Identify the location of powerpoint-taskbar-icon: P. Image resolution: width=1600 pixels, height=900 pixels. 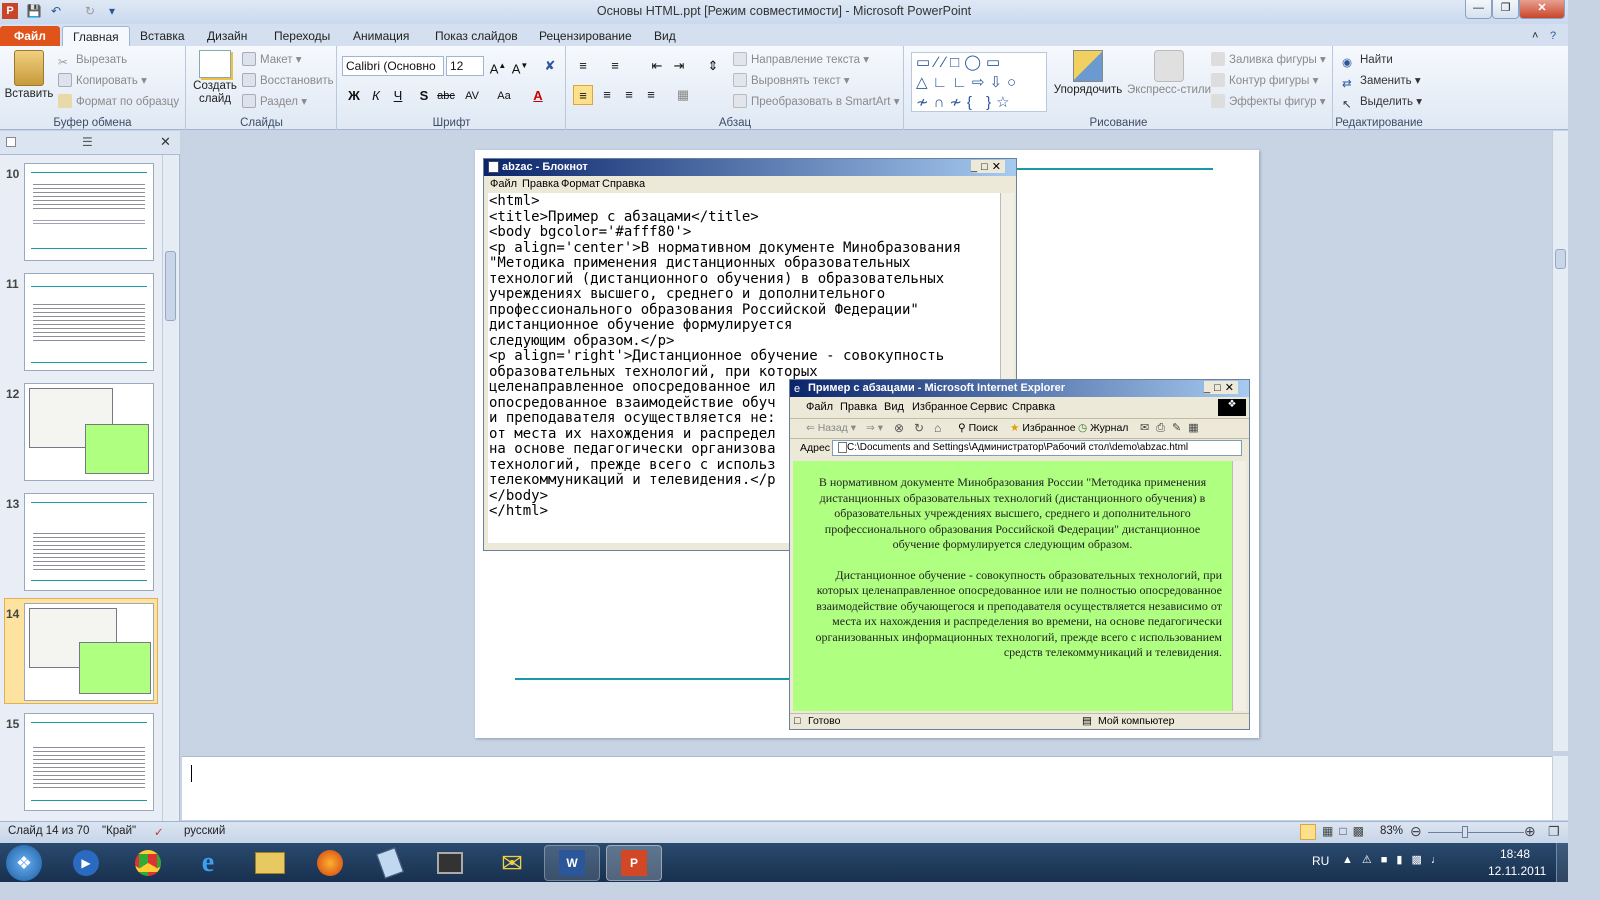
(634, 863).